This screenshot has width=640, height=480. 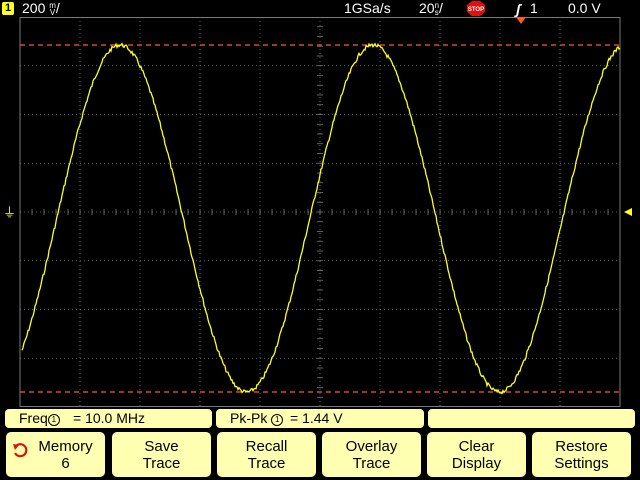 I want to click on trigger-position-marker, so click(x=521, y=20).